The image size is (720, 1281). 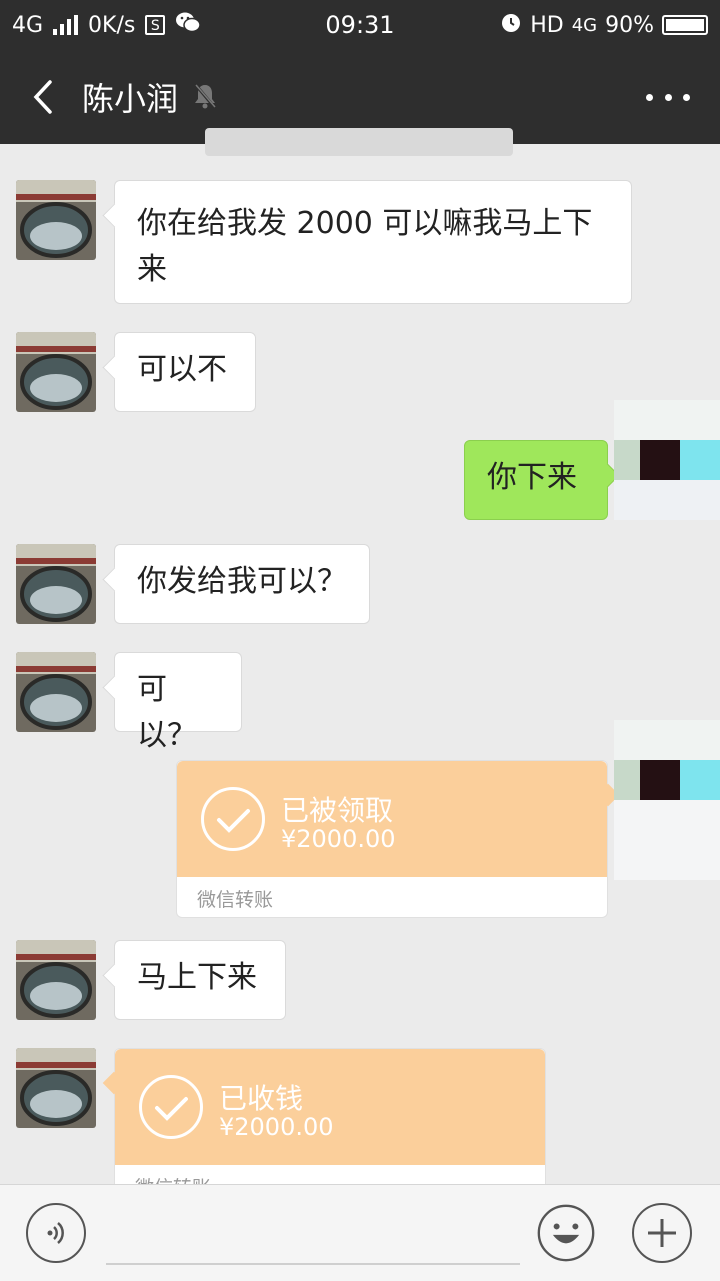 I want to click on input-bar, so click(x=360, y=1232).